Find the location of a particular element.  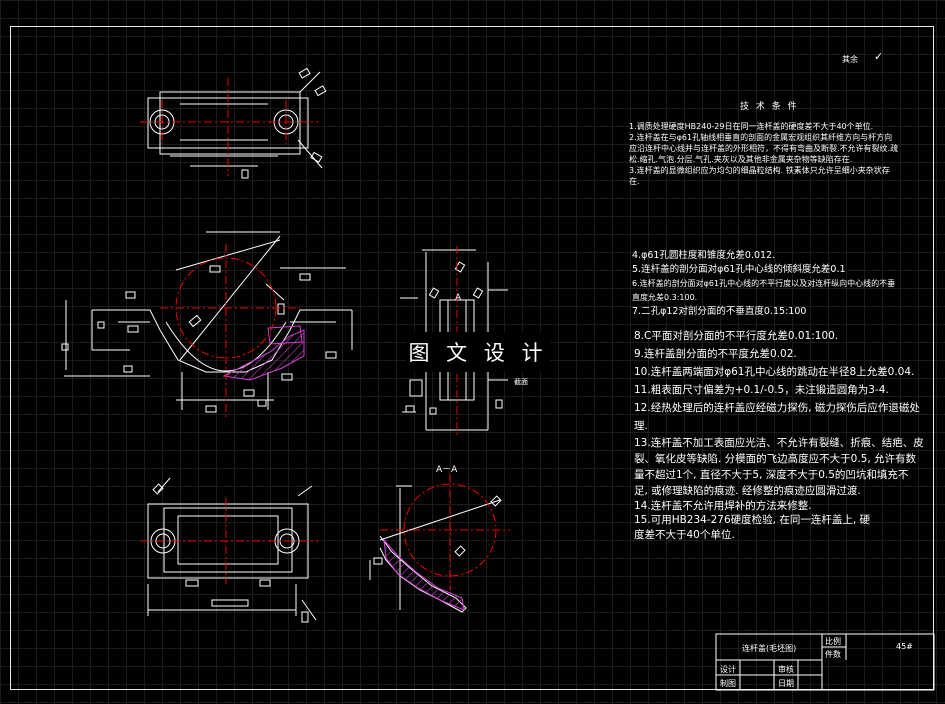

note-line: 1.调质处理硬度HB240-29日在同一连杆盖的硬度差不大于40个单位. is located at coordinates (751, 126).